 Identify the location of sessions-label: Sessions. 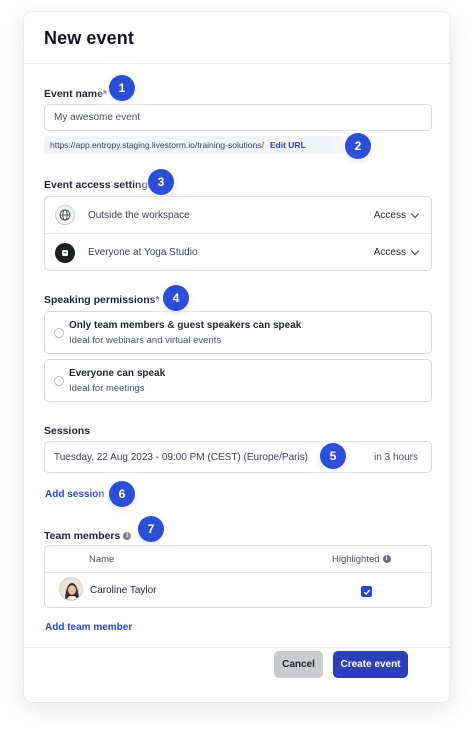
(67, 431).